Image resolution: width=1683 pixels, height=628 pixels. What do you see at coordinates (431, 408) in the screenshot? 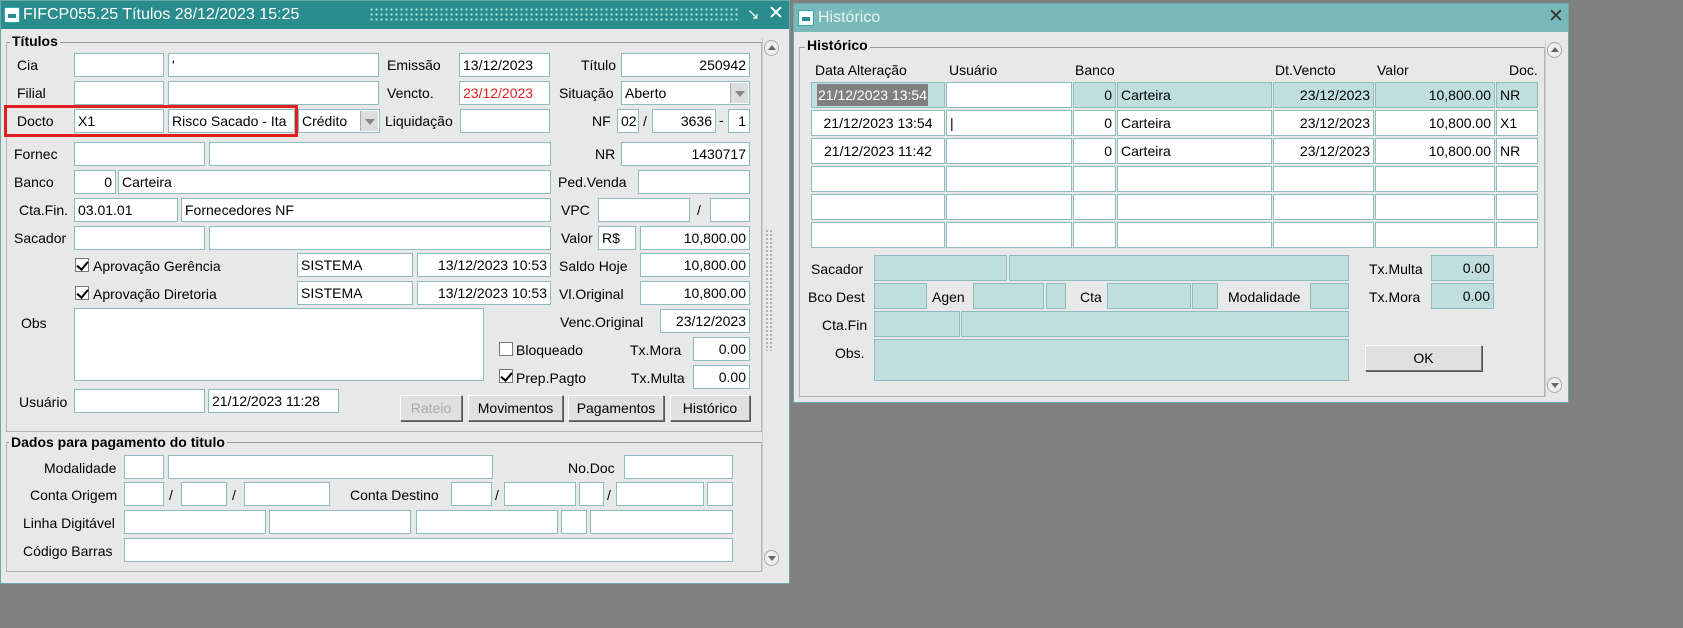
I see `rateio-button: Rateio` at bounding box center [431, 408].